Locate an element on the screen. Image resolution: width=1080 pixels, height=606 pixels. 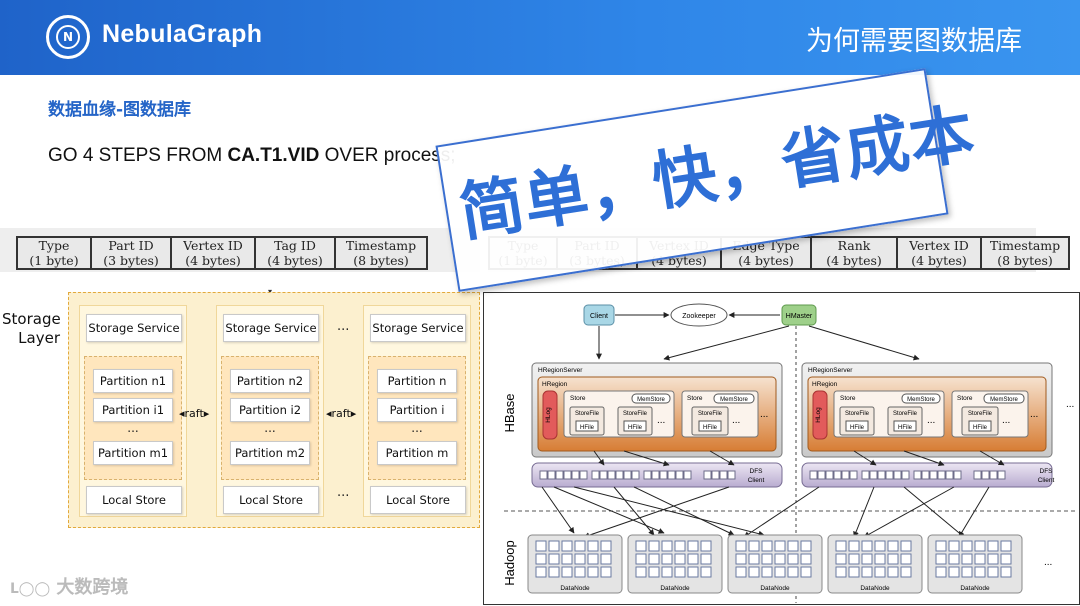
vertex-key-field: Part ID (3 bytes) is located at coordinates (131, 253).